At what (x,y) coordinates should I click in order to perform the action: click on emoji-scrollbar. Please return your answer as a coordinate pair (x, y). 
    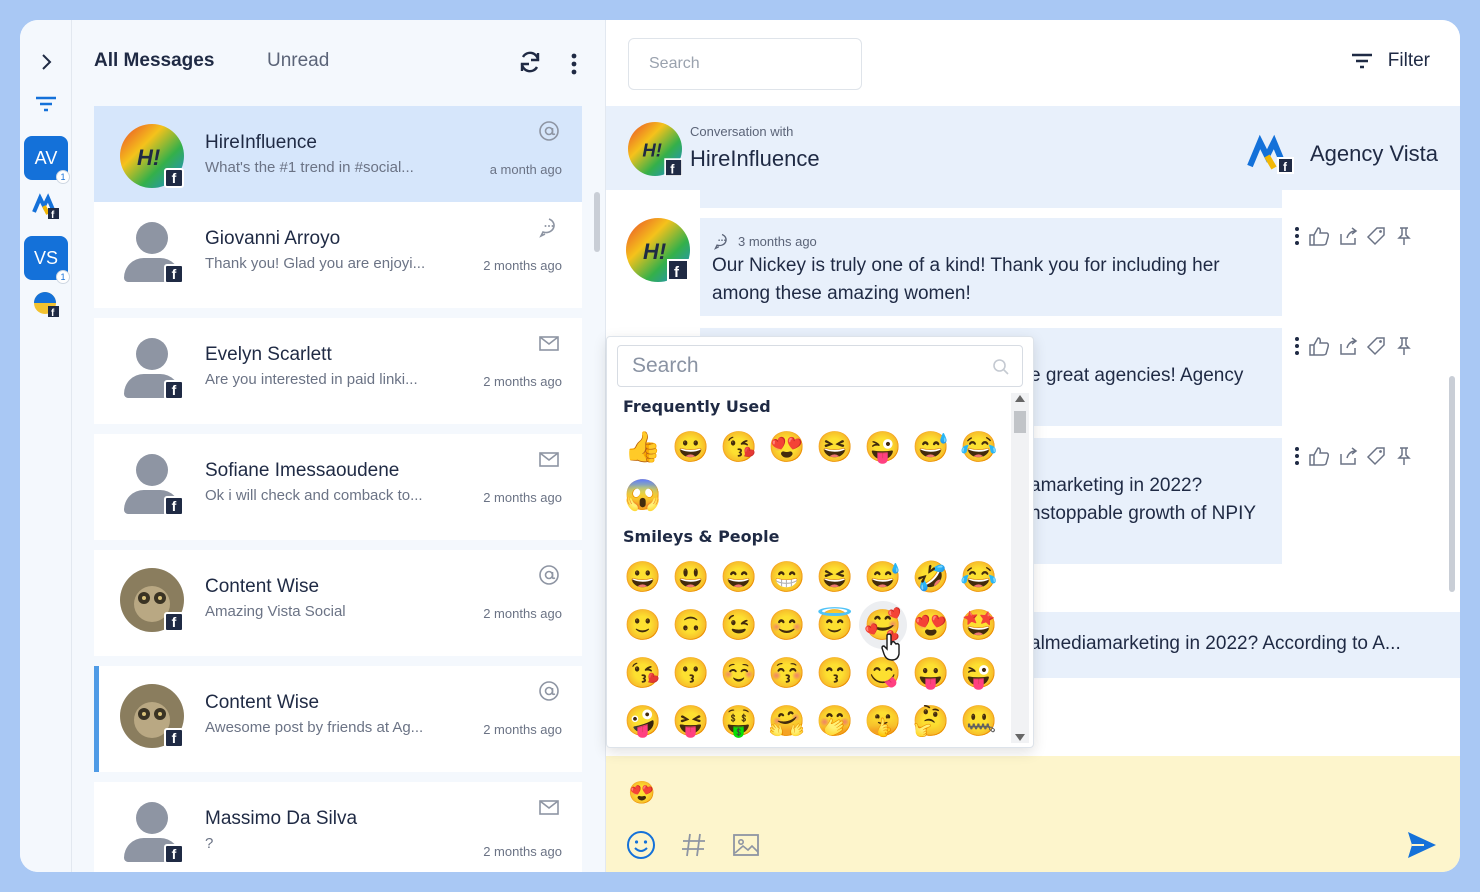
    Looking at the image, I should click on (1020, 568).